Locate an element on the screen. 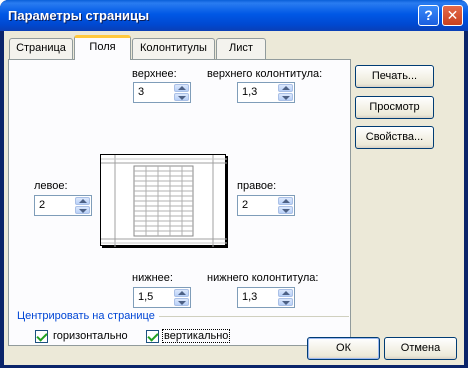 The image size is (468, 368). close-button: ✕ is located at coordinates (452, 15).